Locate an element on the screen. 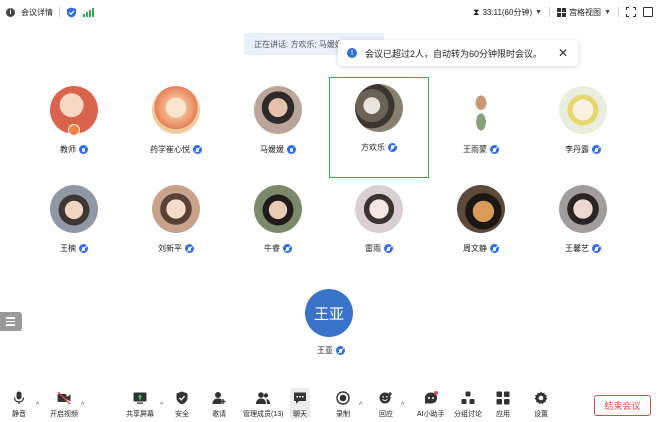 The image size is (659, 422). security-button: 安全 is located at coordinates (182, 403).